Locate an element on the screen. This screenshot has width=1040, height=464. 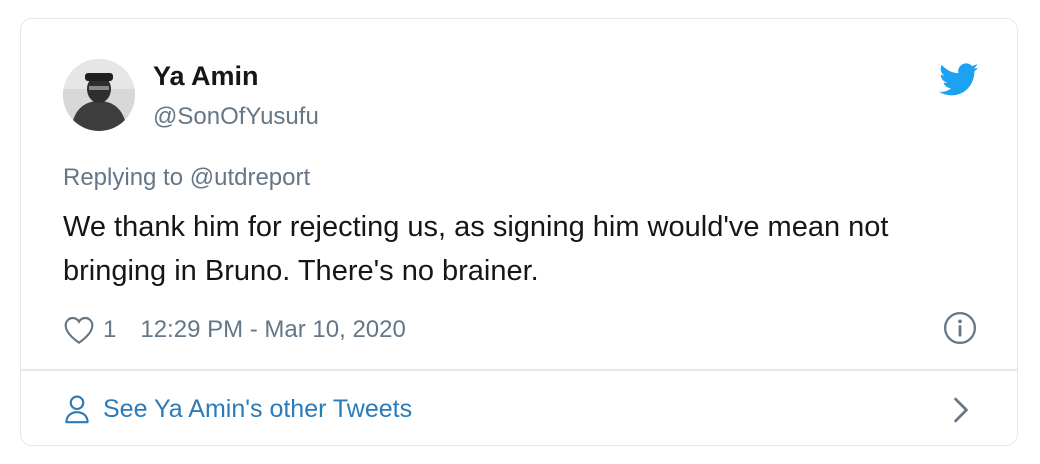
twitter-bird-icon is located at coordinates (959, 80).